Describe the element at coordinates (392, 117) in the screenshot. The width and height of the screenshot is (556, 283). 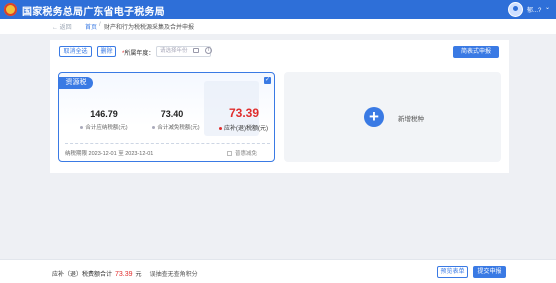
I see `add-tax-card: + 新增税种` at that location.